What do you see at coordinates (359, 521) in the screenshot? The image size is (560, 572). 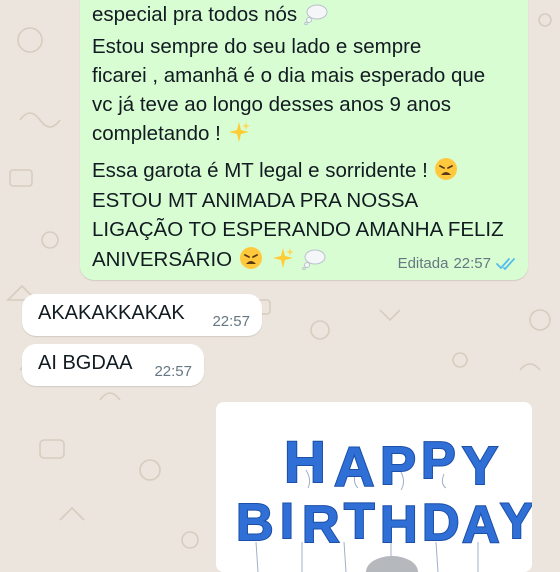 I see `svg-text: T` at bounding box center [359, 521].